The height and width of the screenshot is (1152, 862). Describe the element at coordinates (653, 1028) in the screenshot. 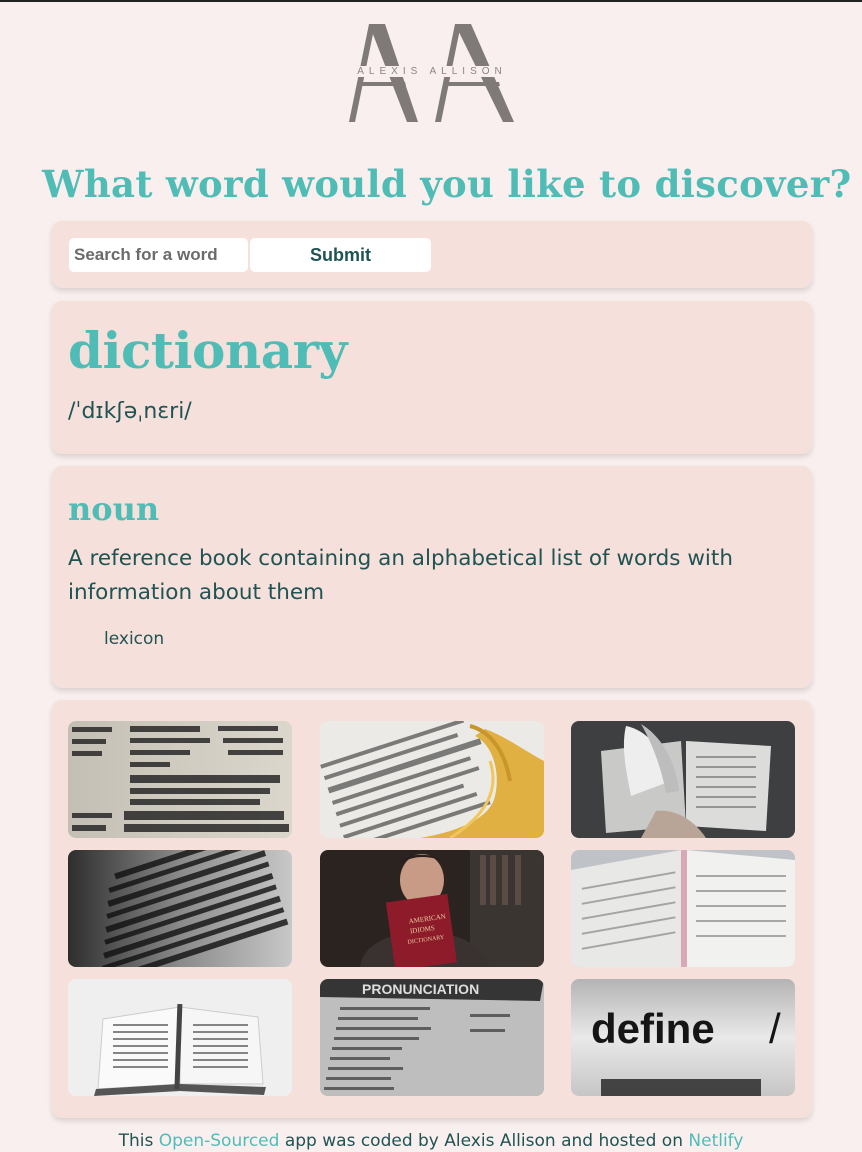

I see `define-text: define` at that location.